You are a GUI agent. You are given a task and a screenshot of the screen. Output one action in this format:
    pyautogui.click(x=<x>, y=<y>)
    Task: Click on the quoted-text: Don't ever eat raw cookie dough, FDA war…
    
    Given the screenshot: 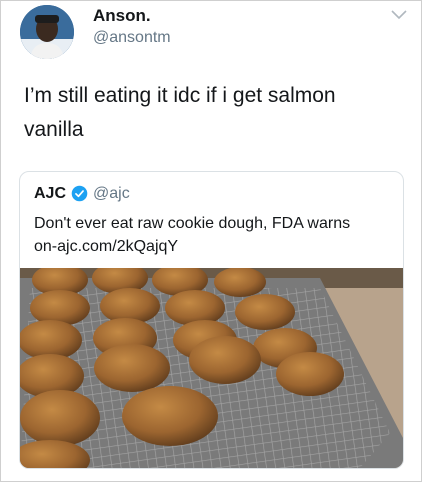 What is the action you would take?
    pyautogui.click(x=214, y=235)
    